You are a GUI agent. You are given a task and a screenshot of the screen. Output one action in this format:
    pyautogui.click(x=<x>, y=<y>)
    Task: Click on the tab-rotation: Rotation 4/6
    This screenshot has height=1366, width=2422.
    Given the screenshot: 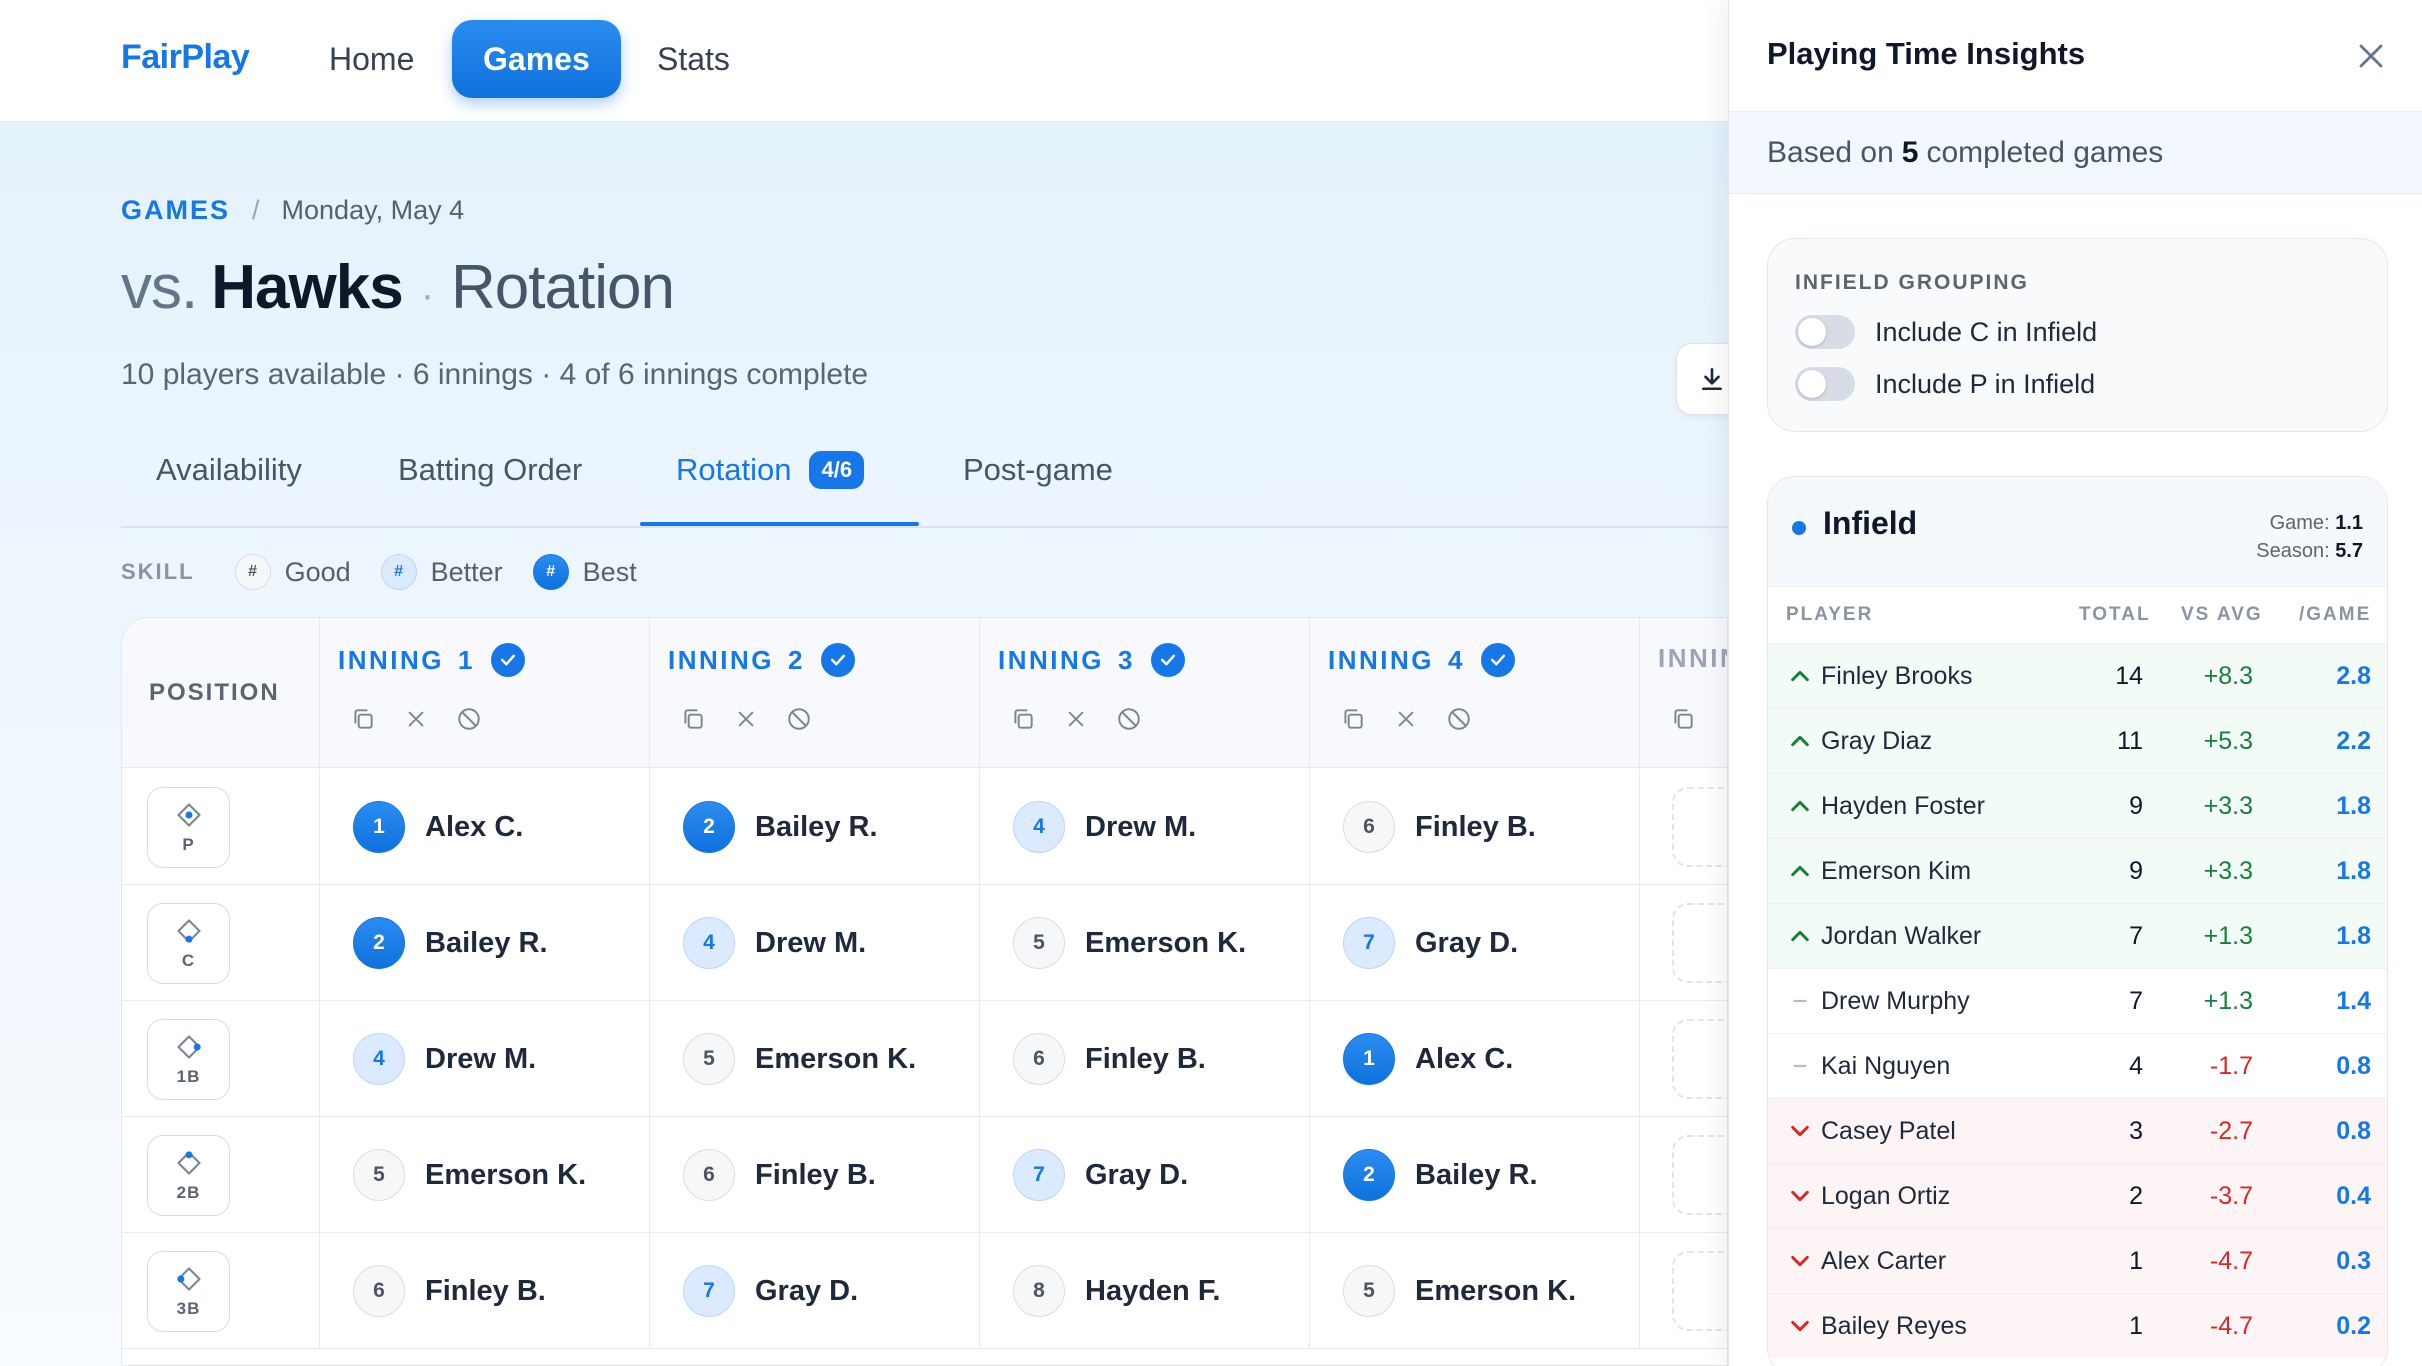 What is the action you would take?
    pyautogui.click(x=770, y=470)
    